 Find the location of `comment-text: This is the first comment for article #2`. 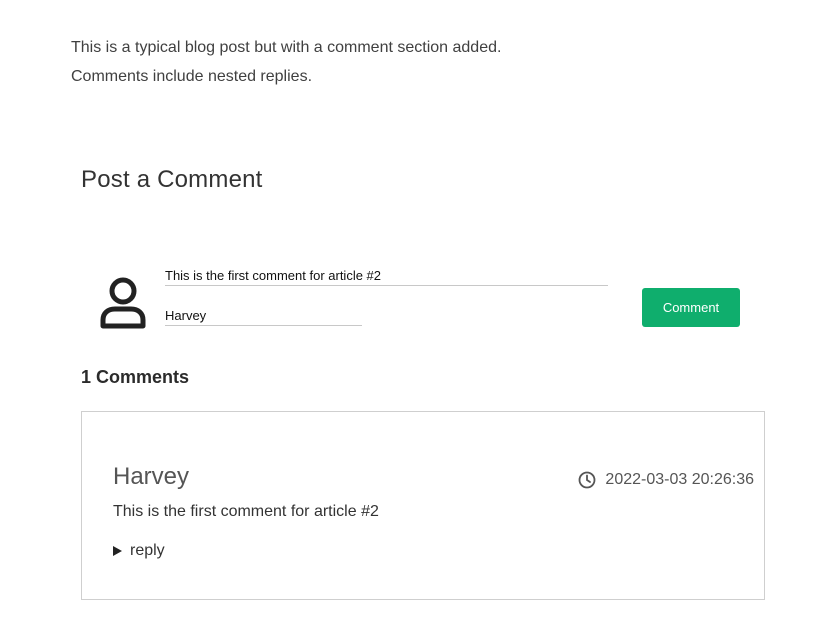

comment-text: This is the first comment for article #2 is located at coordinates (246, 511).